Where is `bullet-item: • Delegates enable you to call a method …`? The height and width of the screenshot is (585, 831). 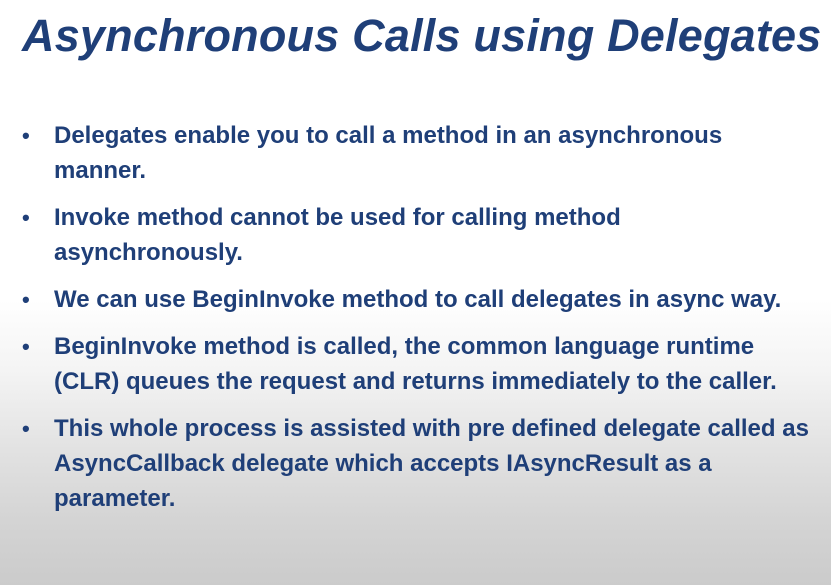 bullet-item: • Delegates enable you to call a method … is located at coordinates (415, 153).